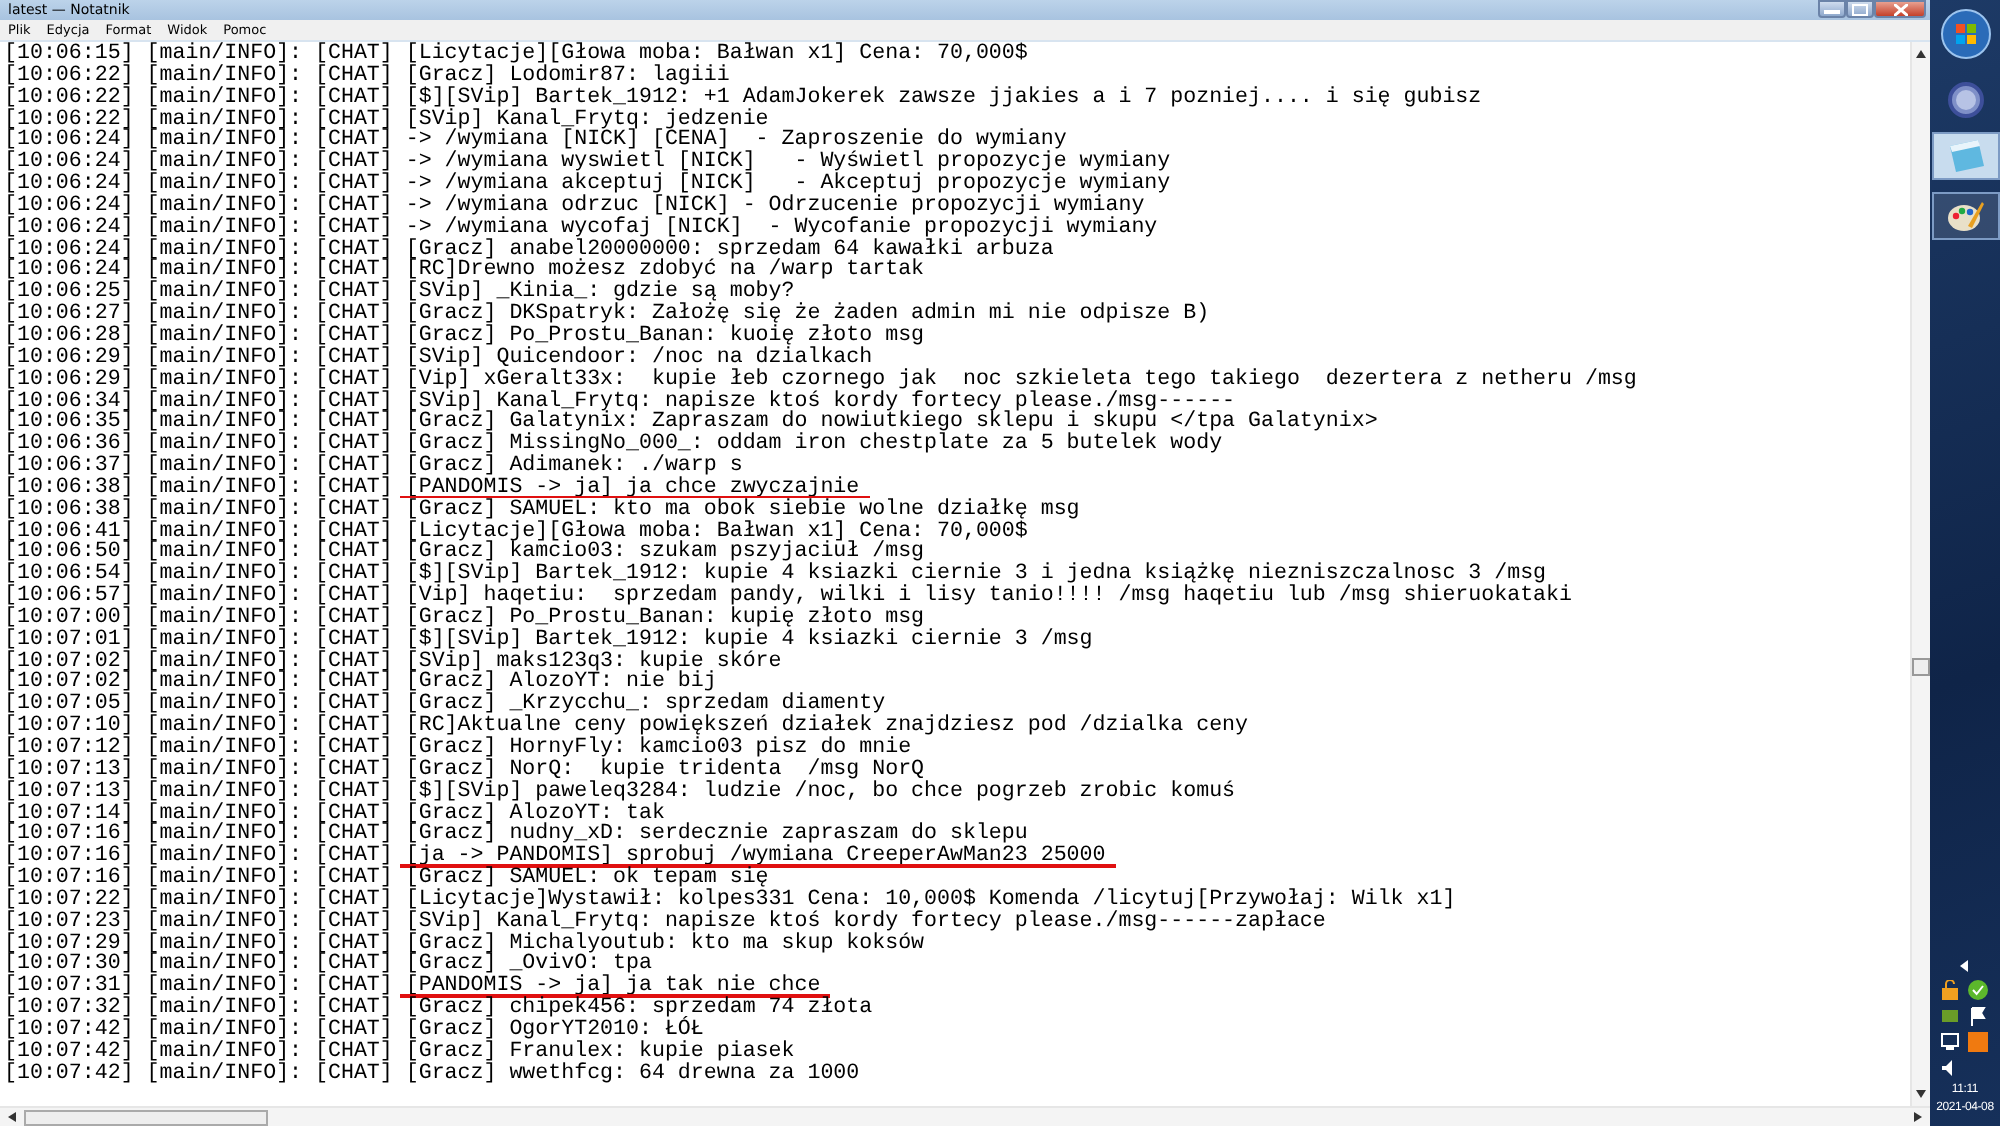 The height and width of the screenshot is (1126, 2000). What do you see at coordinates (464, 943) in the screenshot?
I see `log-line: [10:07:29] [main/INFO]: [CHAT] [Gracz] Michalyoutub: kto ma skup koksów` at bounding box center [464, 943].